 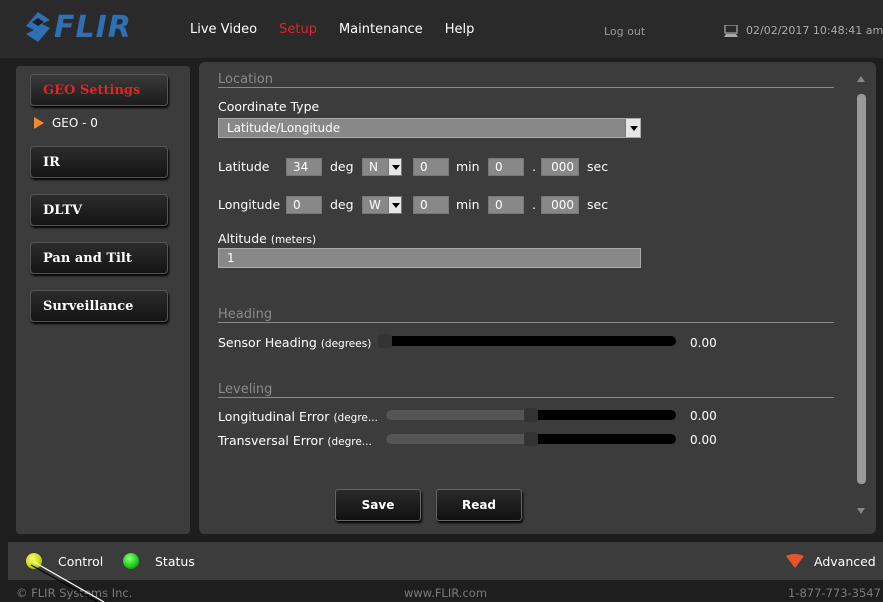 What do you see at coordinates (99, 210) in the screenshot?
I see `sidebar-item-dltv: DLTV` at bounding box center [99, 210].